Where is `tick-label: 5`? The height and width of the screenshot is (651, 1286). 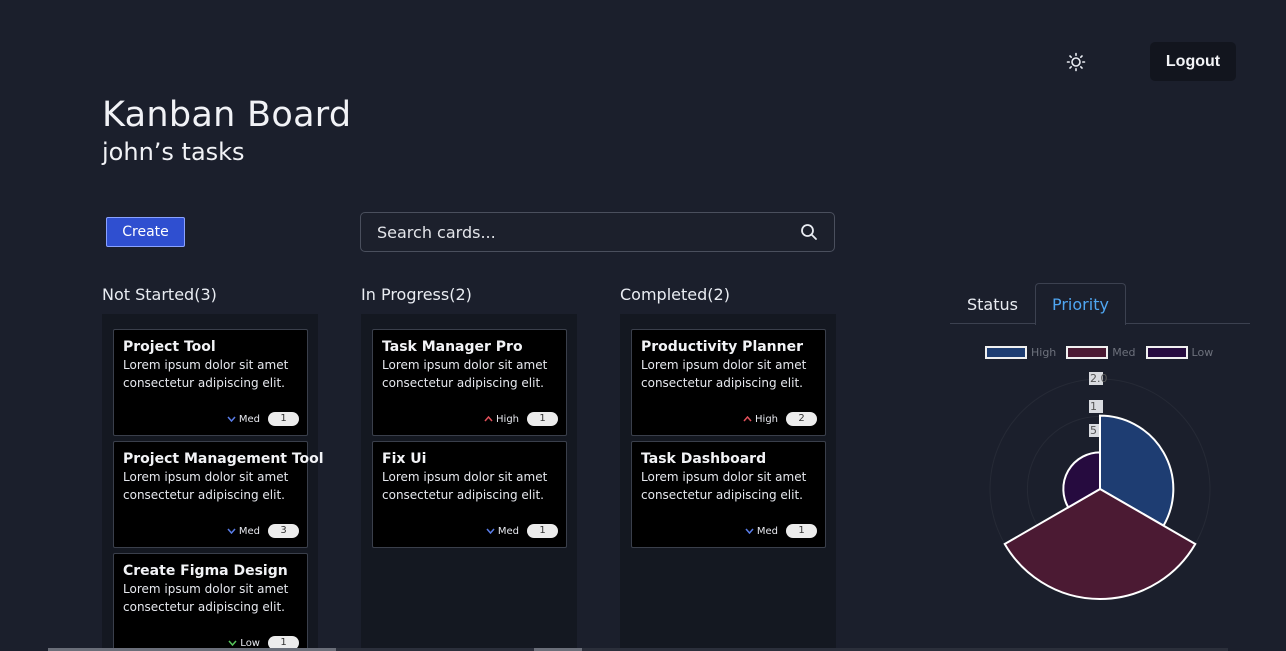
tick-label: 5 is located at coordinates (1093, 430).